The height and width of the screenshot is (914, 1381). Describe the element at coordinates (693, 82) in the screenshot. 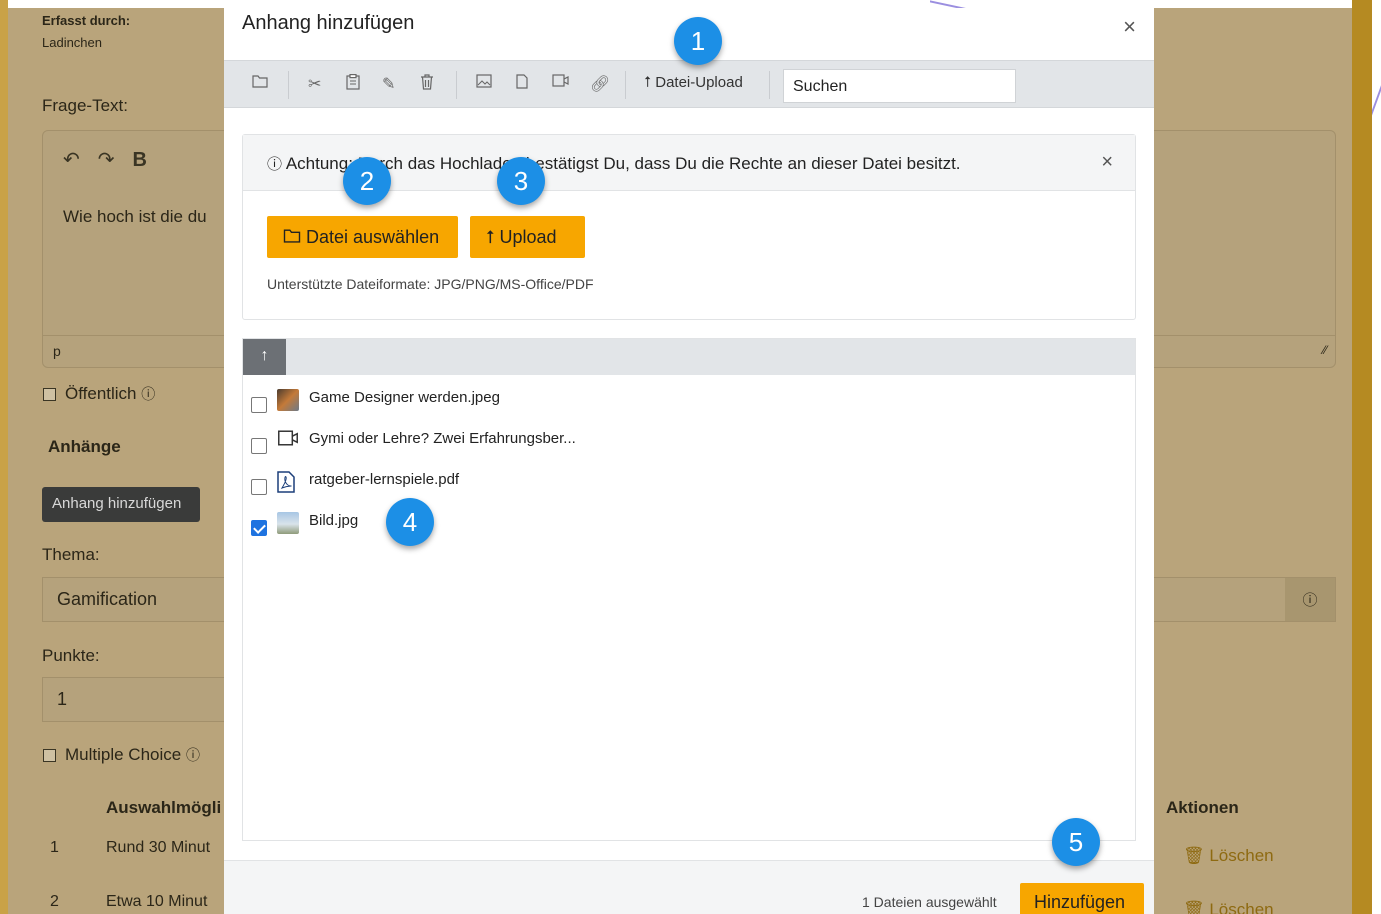

I see `file-upload-button: ⭡ Datei-Upload` at that location.